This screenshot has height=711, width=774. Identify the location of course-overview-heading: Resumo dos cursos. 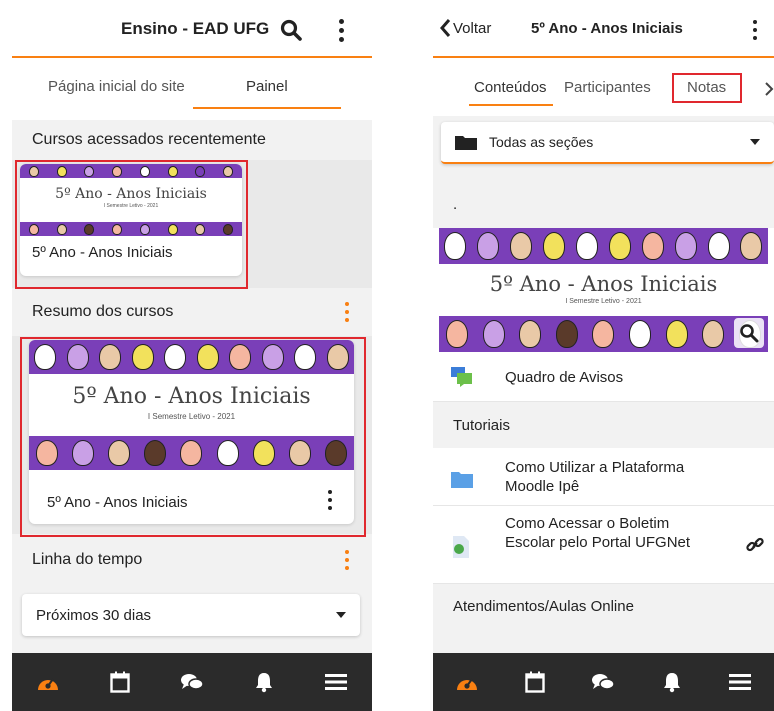
(192, 312).